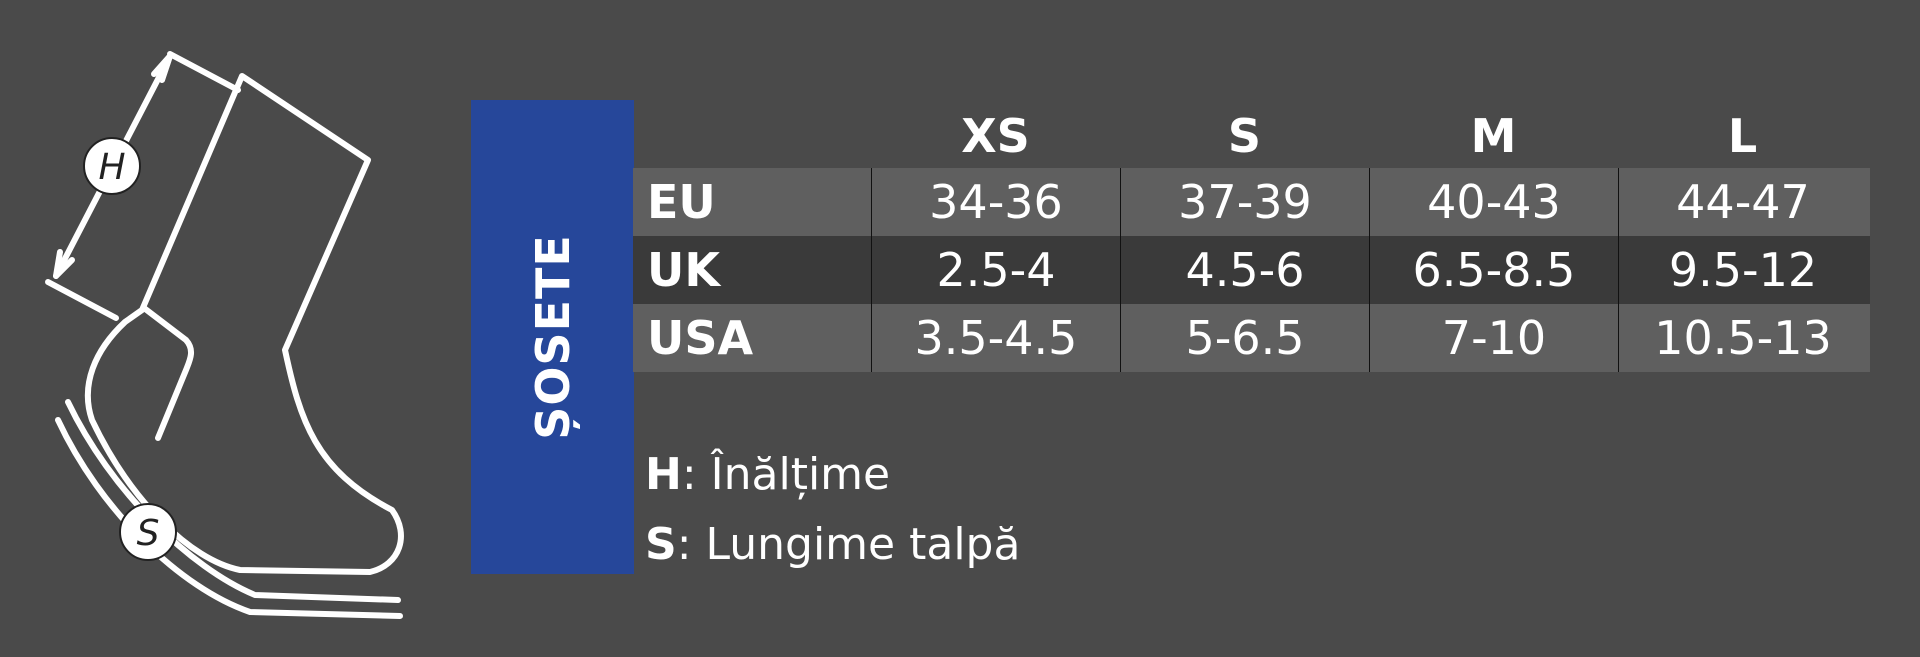 The width and height of the screenshot is (1920, 657). I want to click on table-cell: 34-36, so click(995, 202).